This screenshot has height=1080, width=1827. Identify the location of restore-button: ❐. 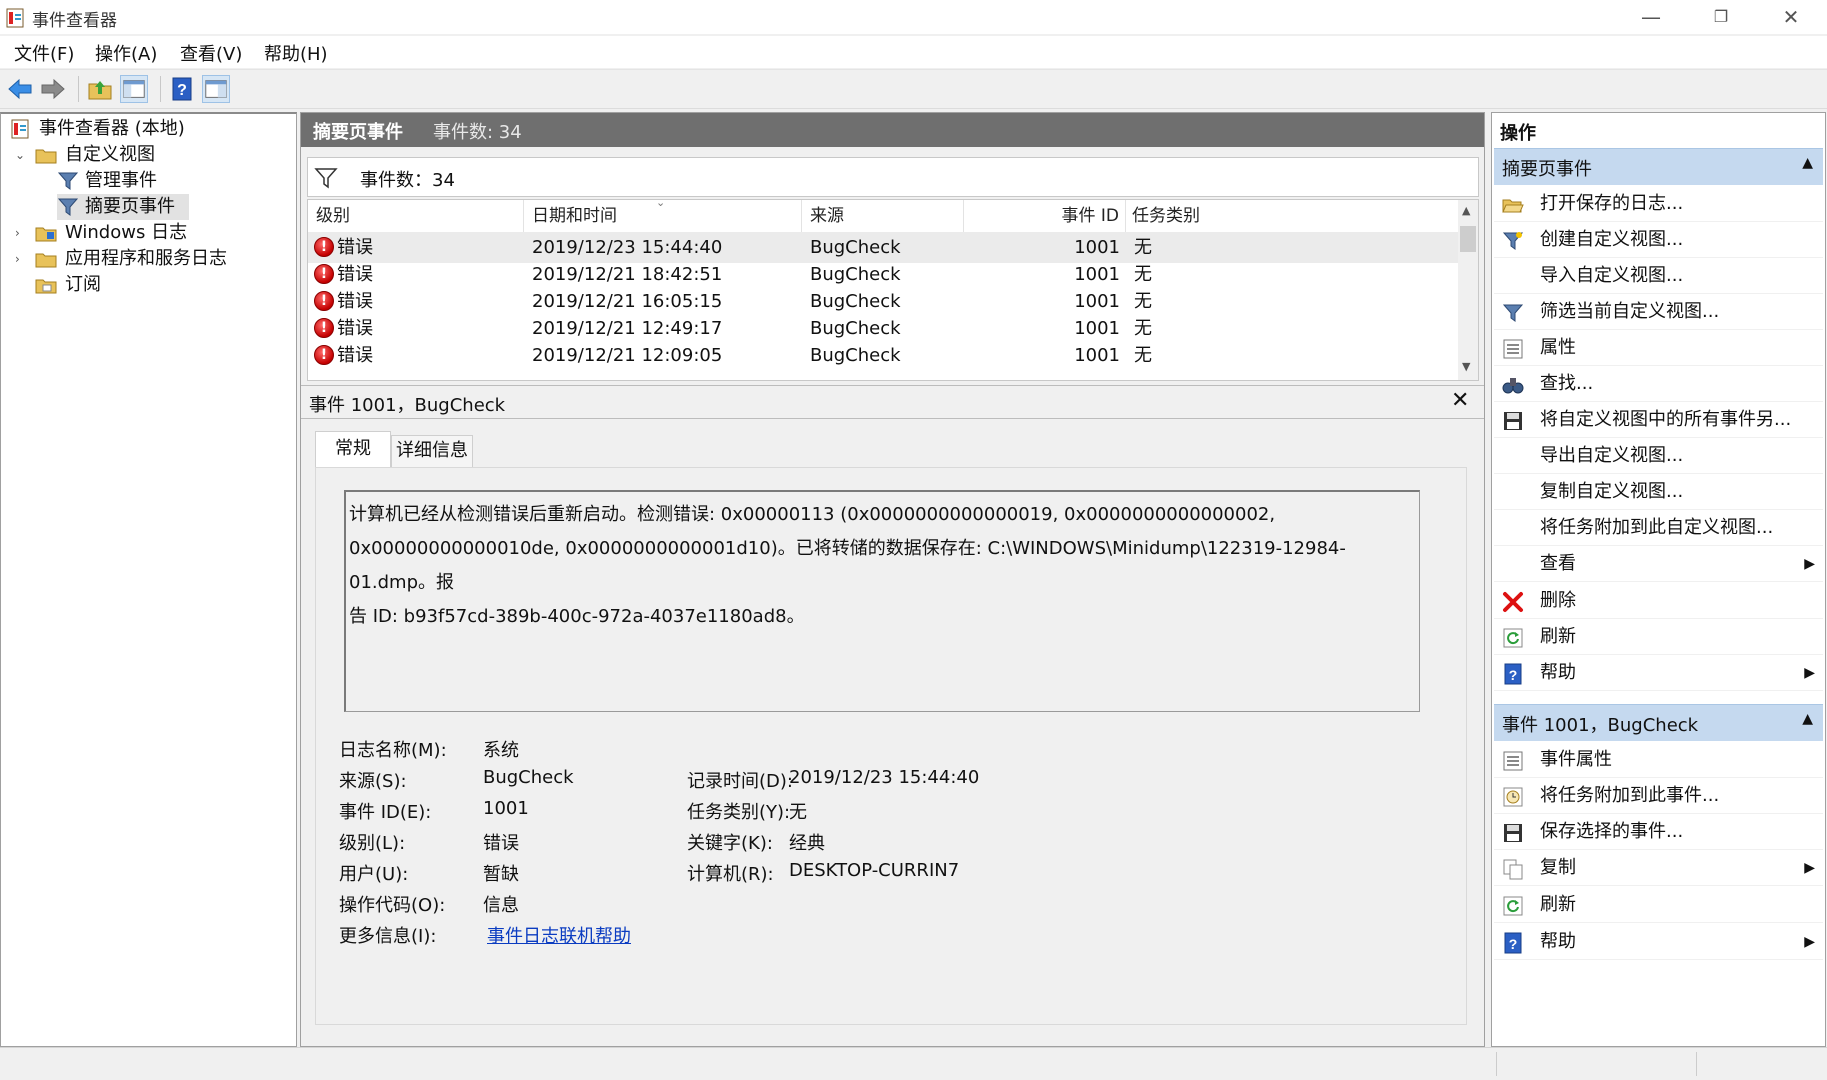
(1721, 17).